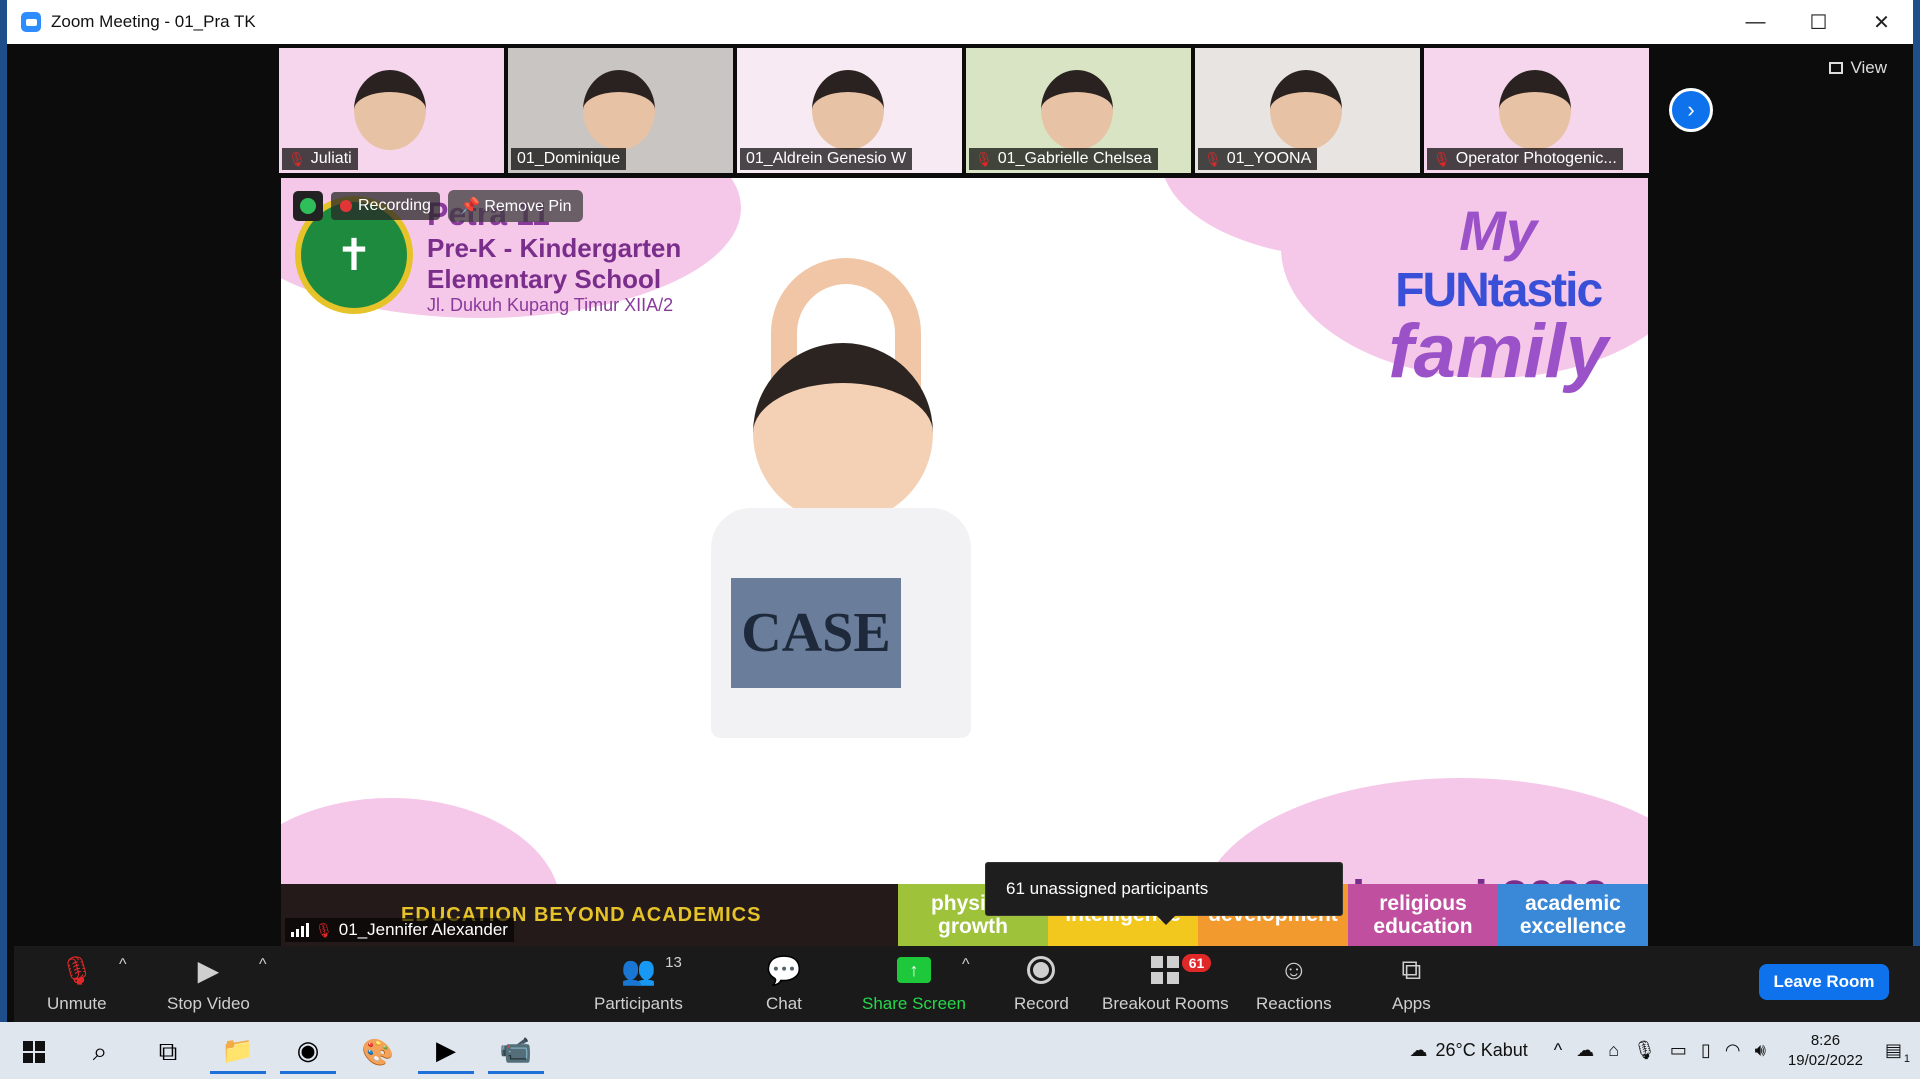 This screenshot has height=1079, width=1920. What do you see at coordinates (1897, 1052) in the screenshot?
I see `notification-icon: ▤ 1` at bounding box center [1897, 1052].